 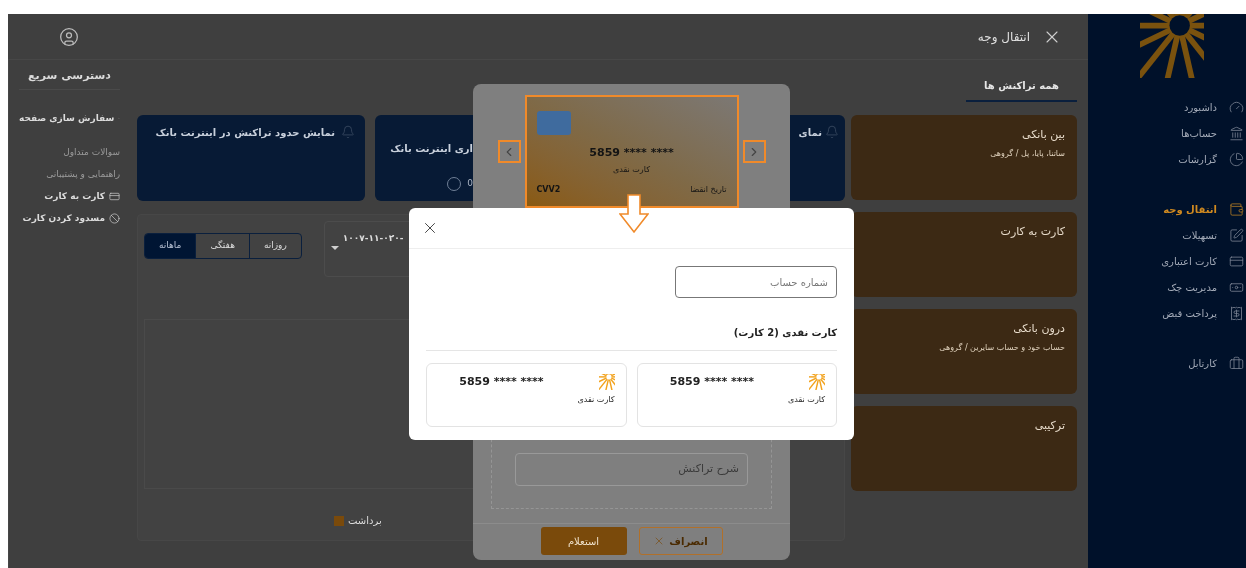 I want to click on edit-icon, so click(x=1236, y=235).